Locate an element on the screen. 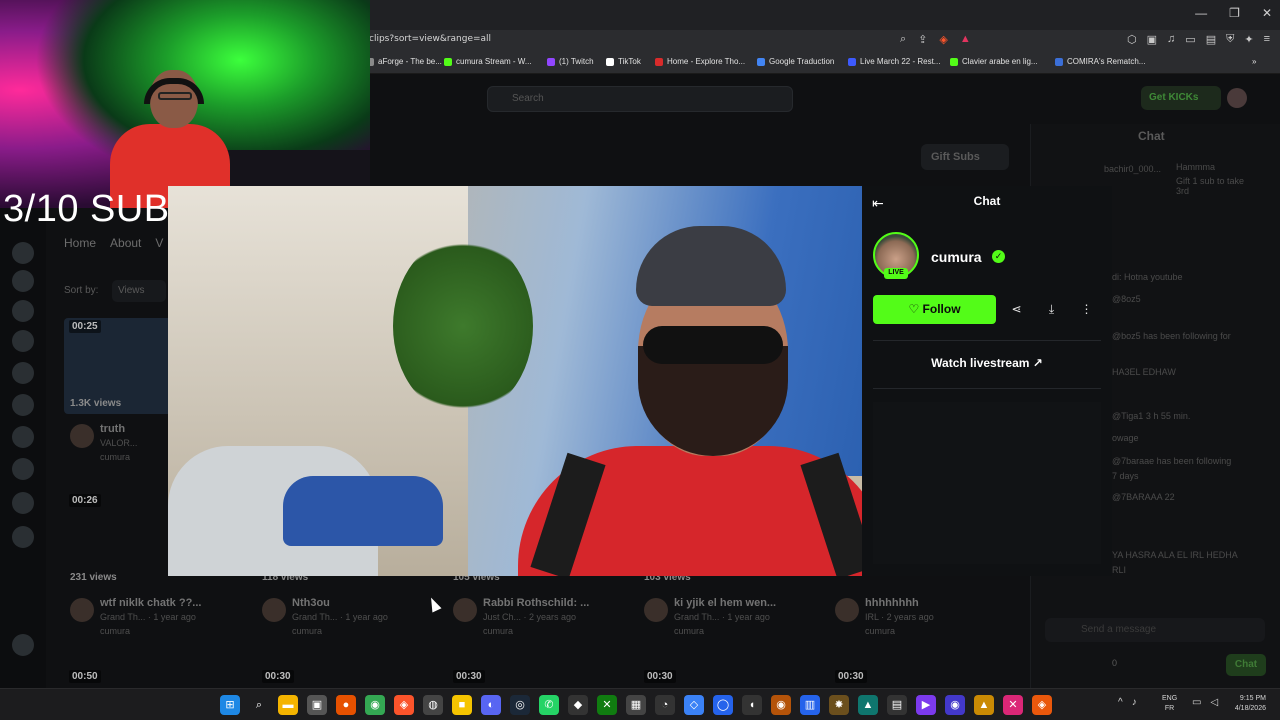 This screenshot has height=720, width=1280. bookmark-item: Google Traduction is located at coordinates (795, 61).